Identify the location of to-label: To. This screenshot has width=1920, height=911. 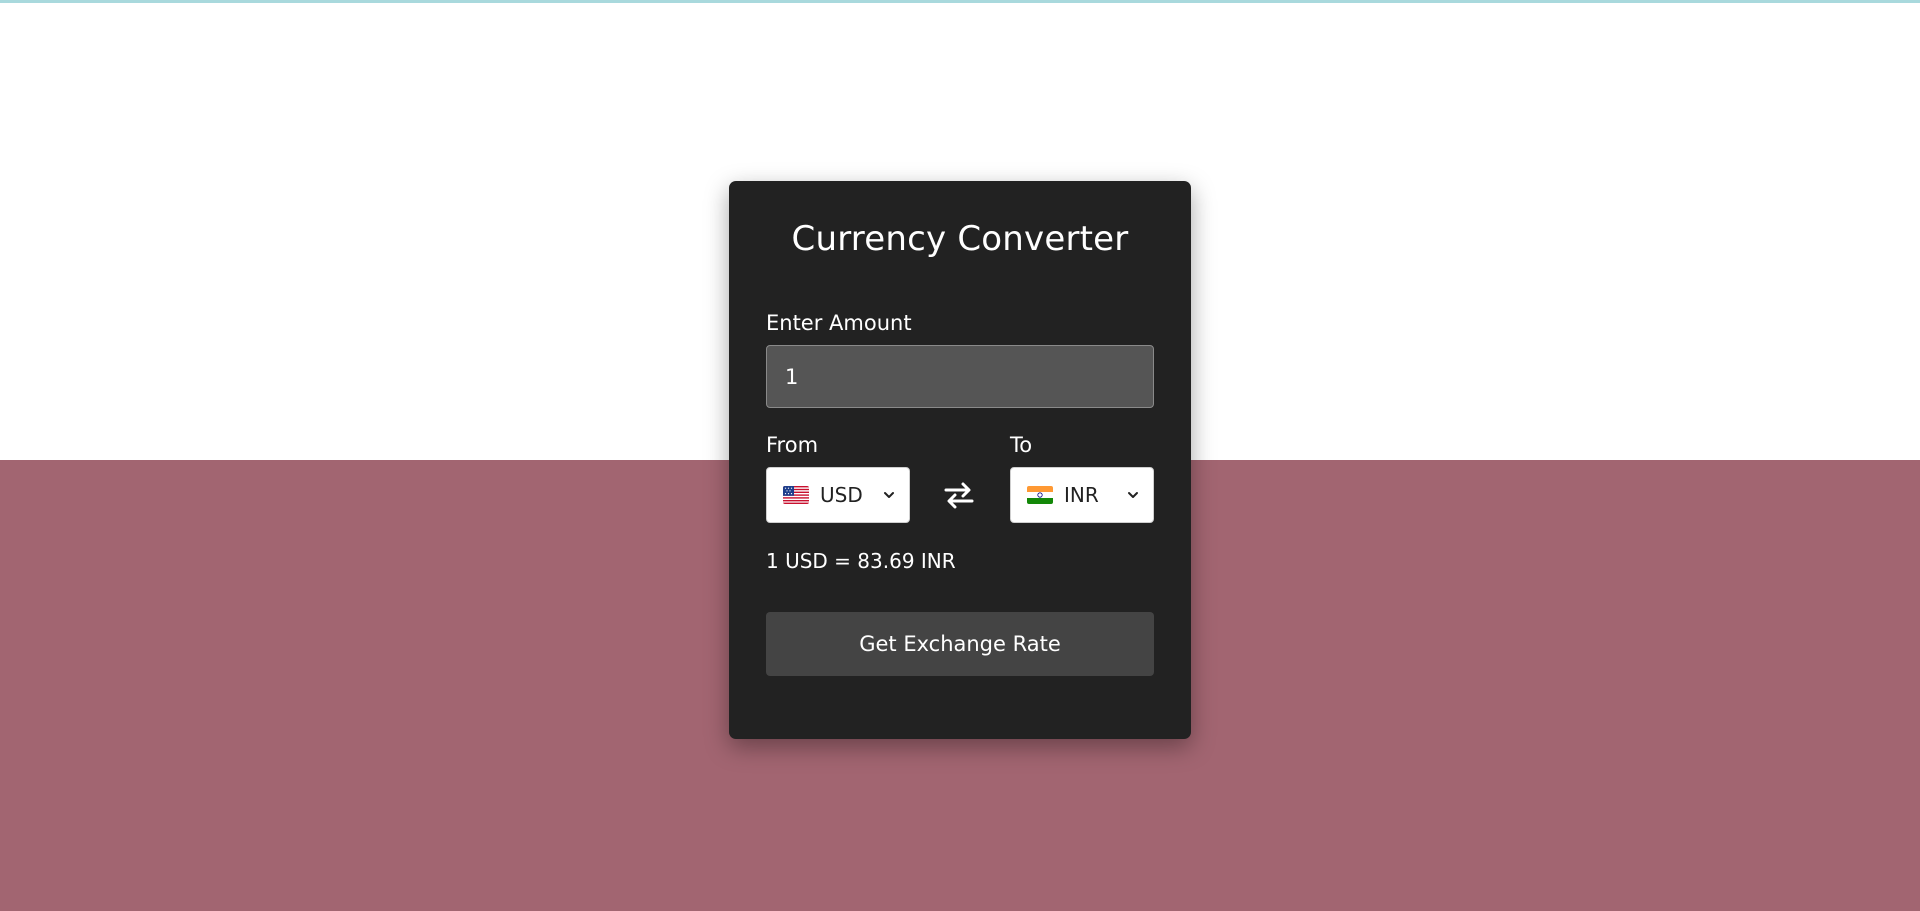
(1021, 445).